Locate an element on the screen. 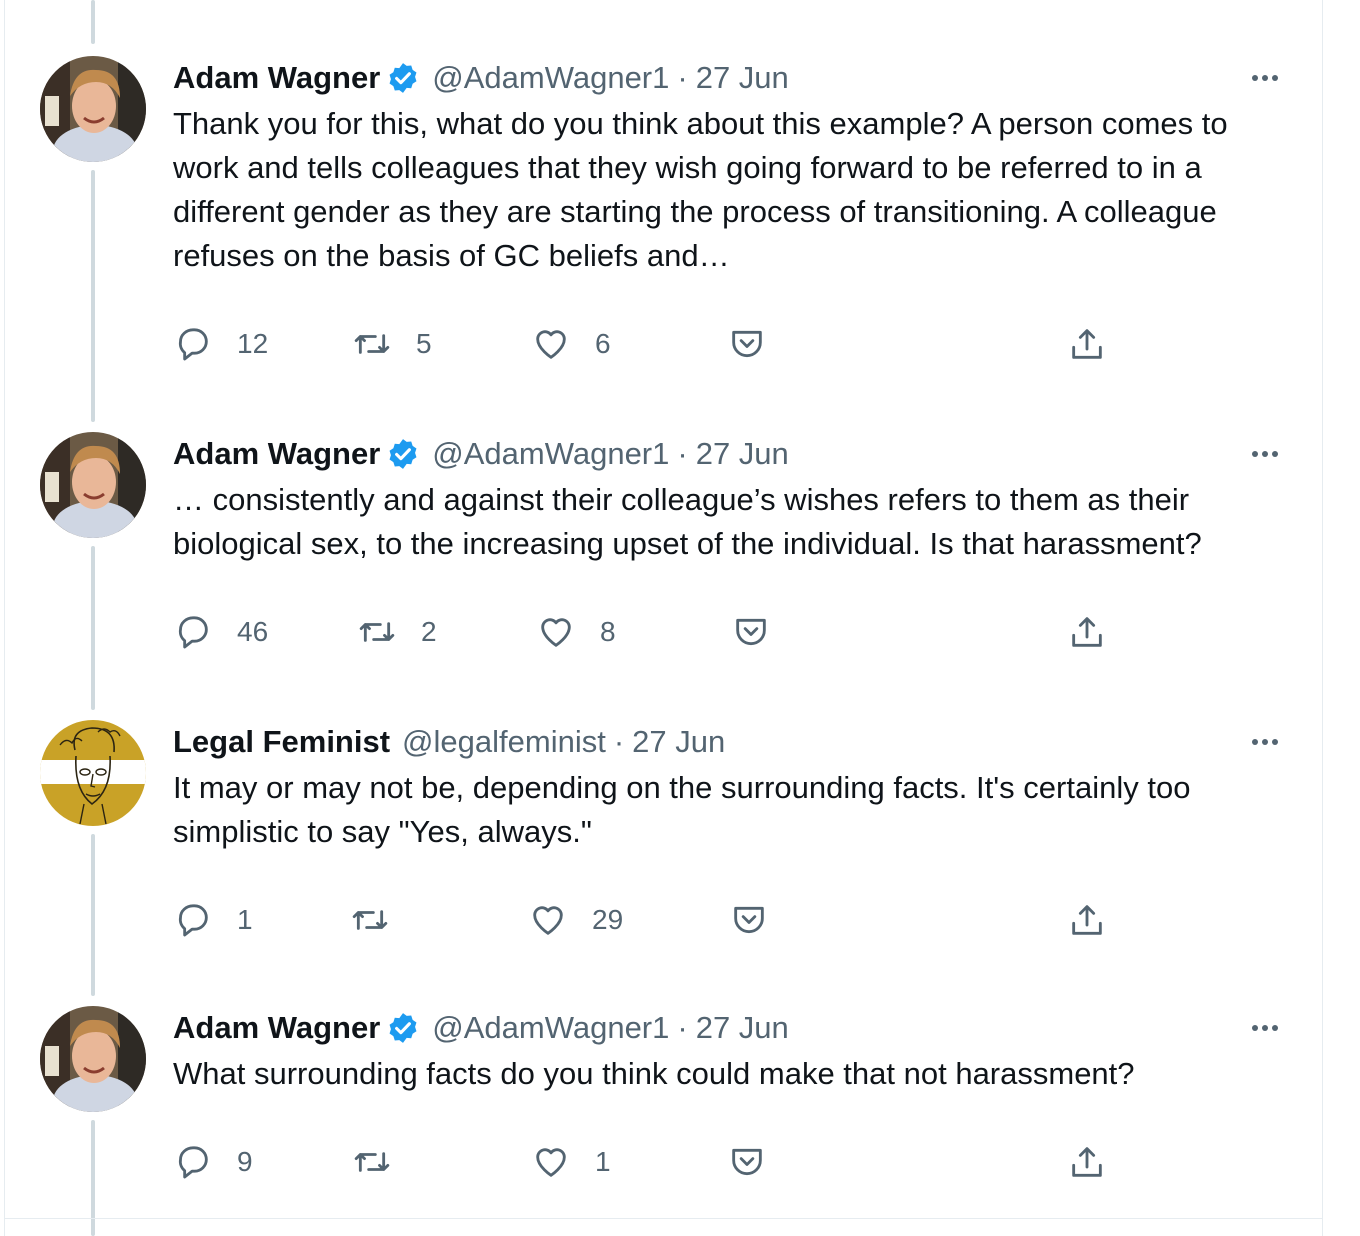 The width and height of the screenshot is (1360, 1236). reply-count: 12 is located at coordinates (253, 343).